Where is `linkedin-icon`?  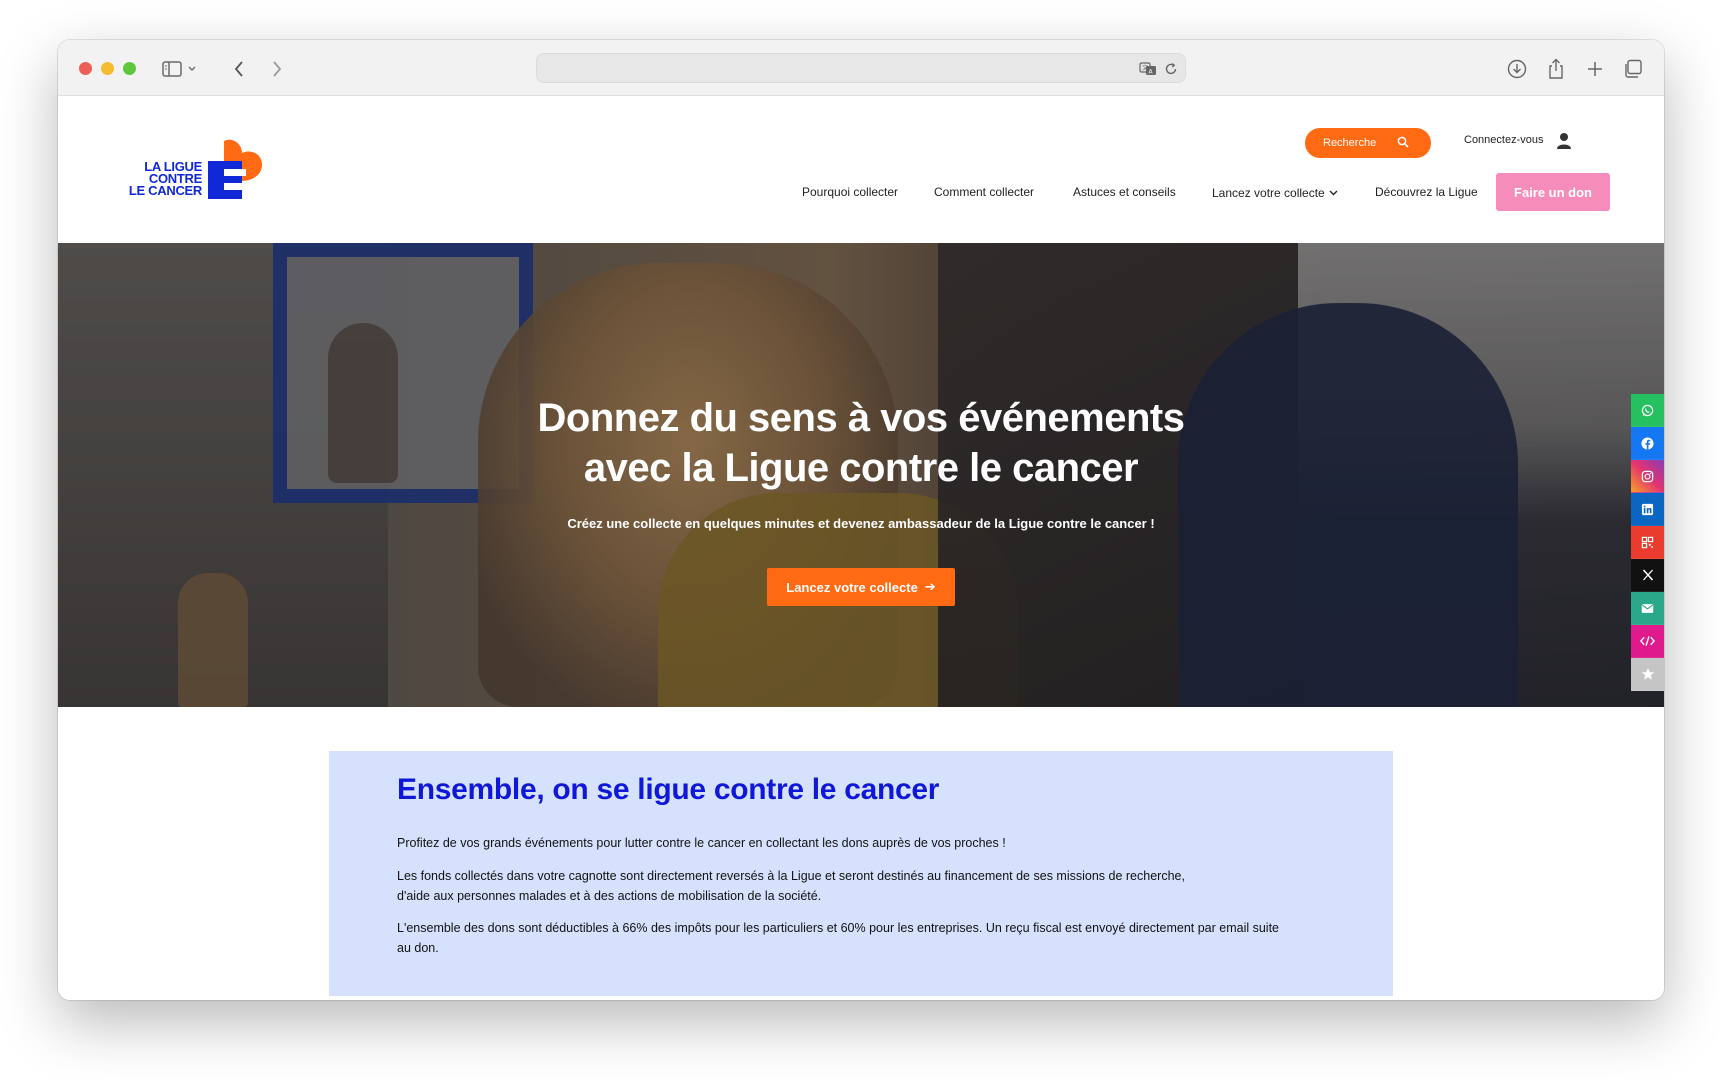 linkedin-icon is located at coordinates (1647, 509).